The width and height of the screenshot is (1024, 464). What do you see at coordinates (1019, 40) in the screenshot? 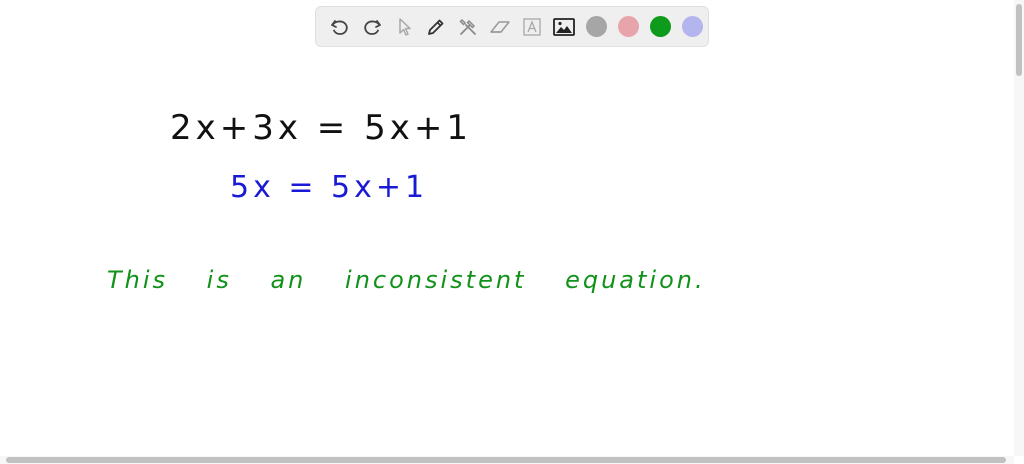
I see `vertical-scrollbar-thumb` at bounding box center [1019, 40].